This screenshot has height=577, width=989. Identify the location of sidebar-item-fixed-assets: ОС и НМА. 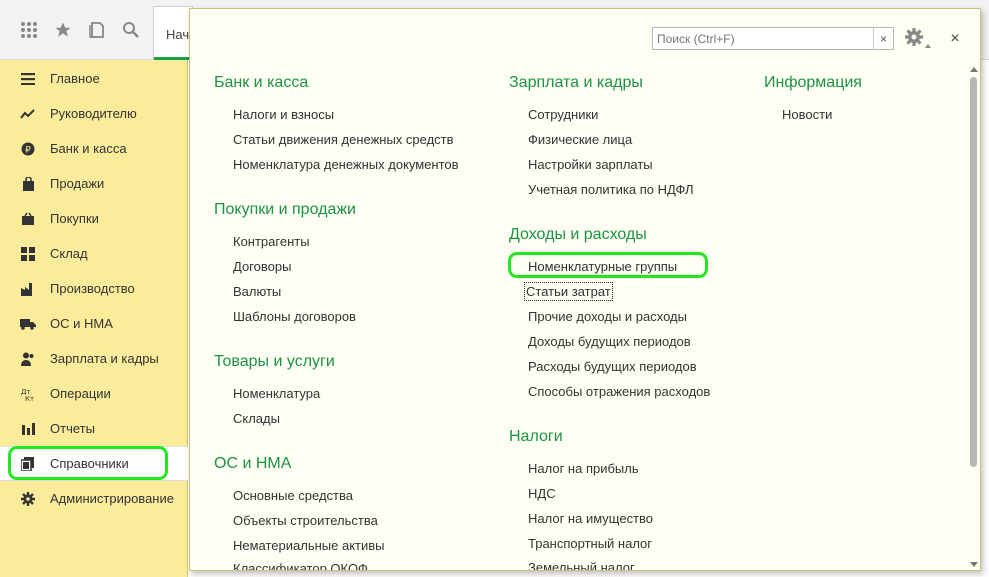
(94, 323).